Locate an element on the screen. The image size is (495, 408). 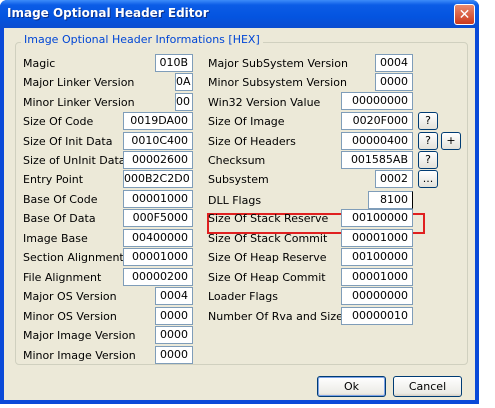
label-major-image-version: Major Image Version is located at coordinates (79, 335).